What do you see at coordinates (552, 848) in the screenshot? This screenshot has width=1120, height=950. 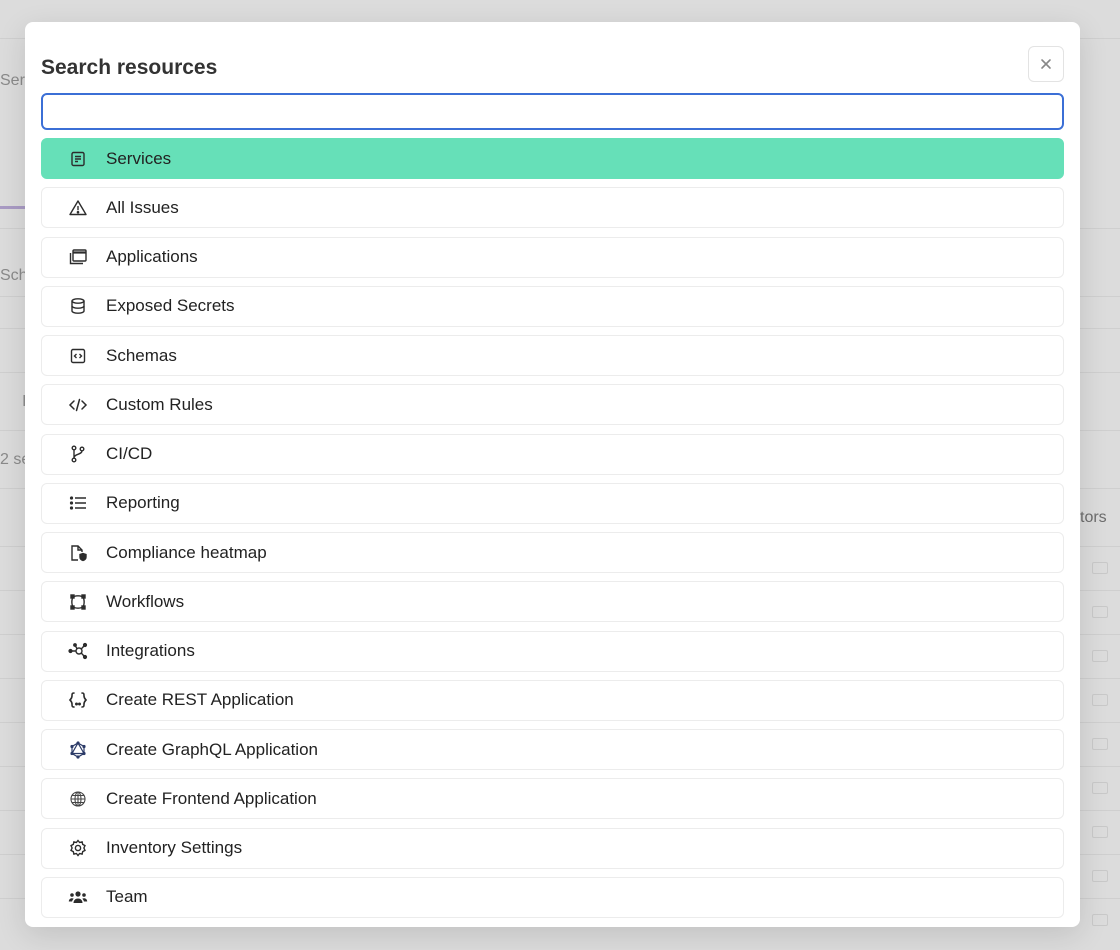 I see `result-item-inventory-settings: Inventory Settings` at bounding box center [552, 848].